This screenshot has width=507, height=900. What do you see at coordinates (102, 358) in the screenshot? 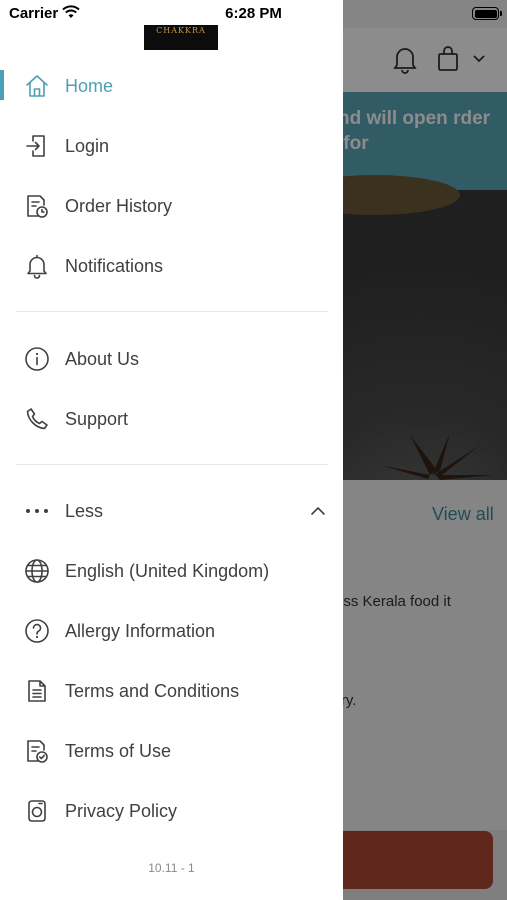
I see `menu-item-label: About Us` at bounding box center [102, 358].